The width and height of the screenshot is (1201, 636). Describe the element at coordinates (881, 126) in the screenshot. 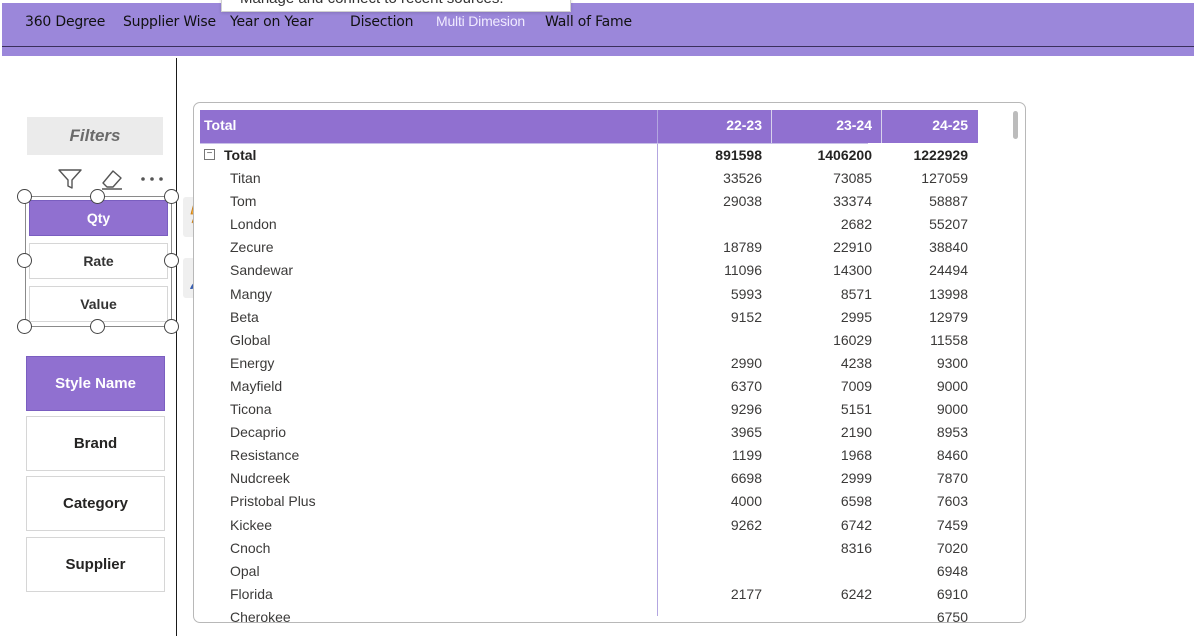

I see `column-separator` at that location.